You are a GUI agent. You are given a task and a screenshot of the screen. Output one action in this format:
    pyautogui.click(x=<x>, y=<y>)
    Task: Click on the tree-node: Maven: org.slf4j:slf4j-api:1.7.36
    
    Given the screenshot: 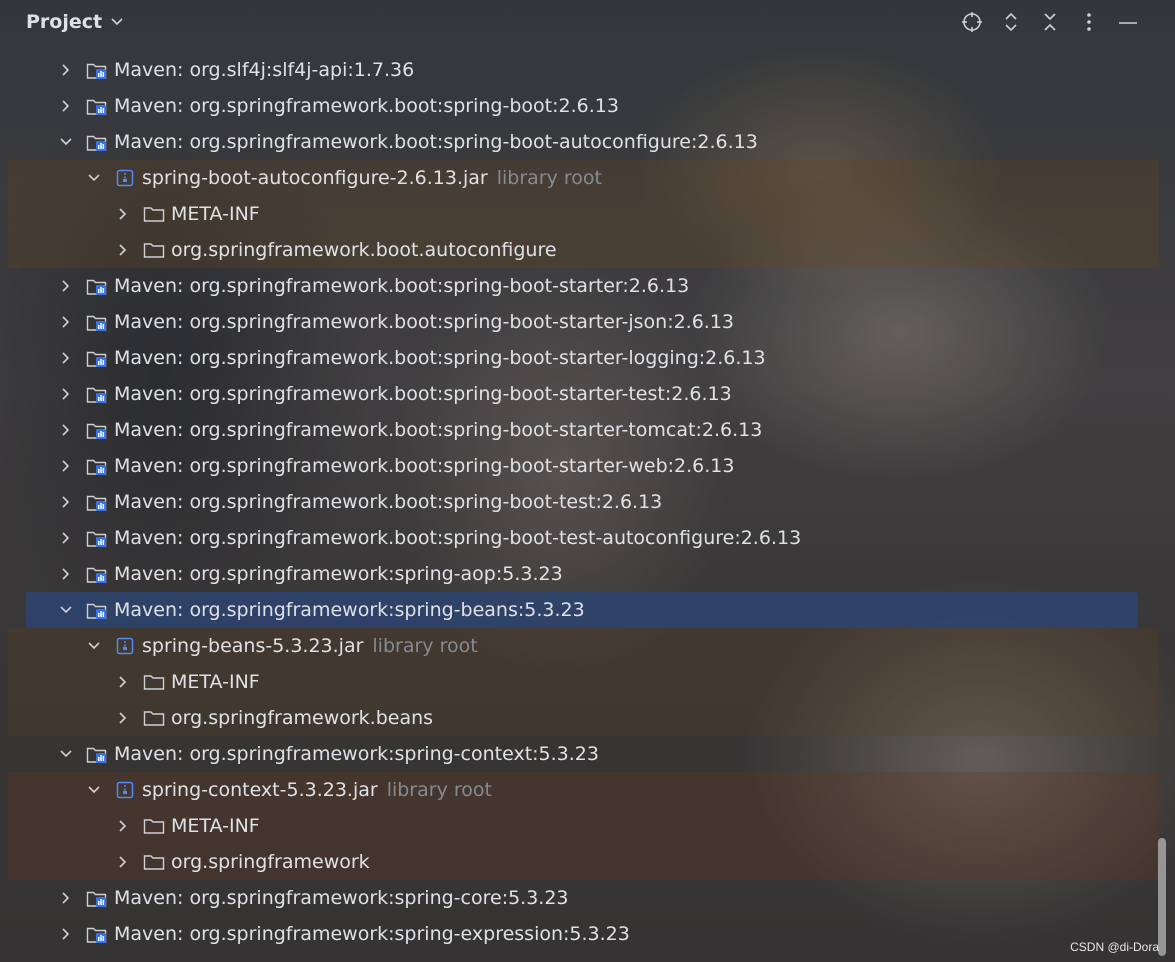 What is the action you would take?
    pyautogui.click(x=582, y=70)
    